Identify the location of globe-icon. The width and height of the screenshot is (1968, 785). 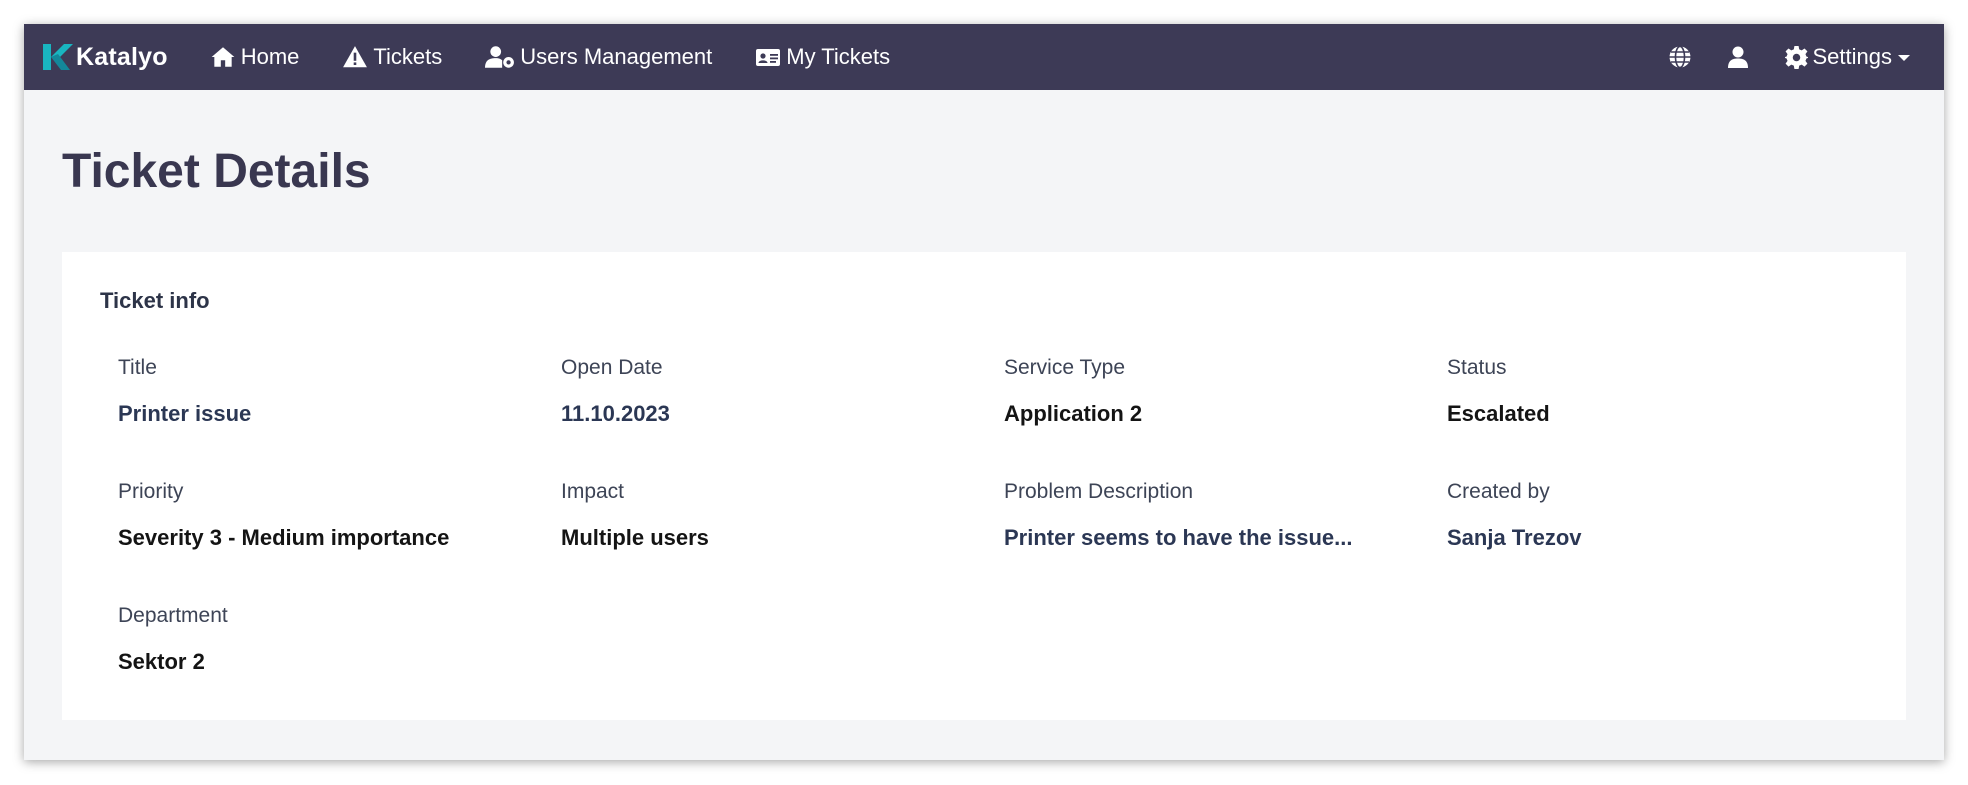
(1679, 57).